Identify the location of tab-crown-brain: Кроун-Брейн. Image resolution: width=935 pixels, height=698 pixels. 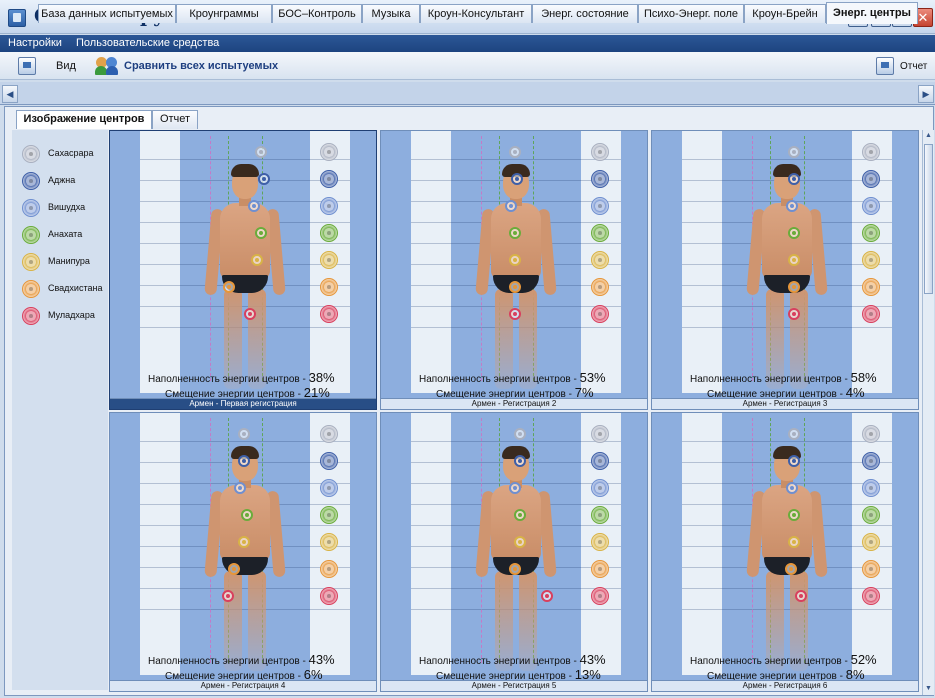
(785, 13).